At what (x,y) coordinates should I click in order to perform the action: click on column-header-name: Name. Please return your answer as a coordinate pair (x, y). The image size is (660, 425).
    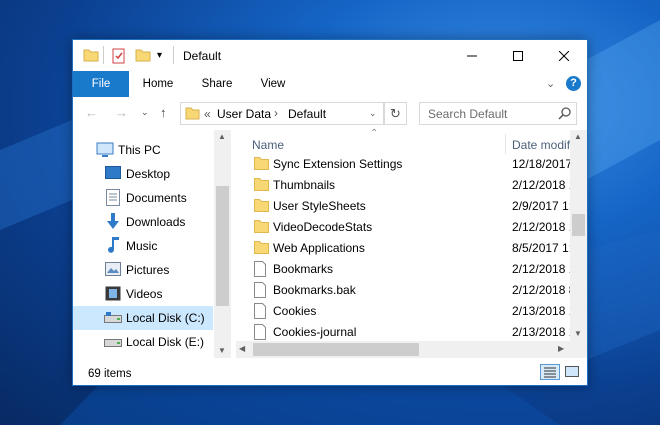
    Looking at the image, I should click on (268, 145).